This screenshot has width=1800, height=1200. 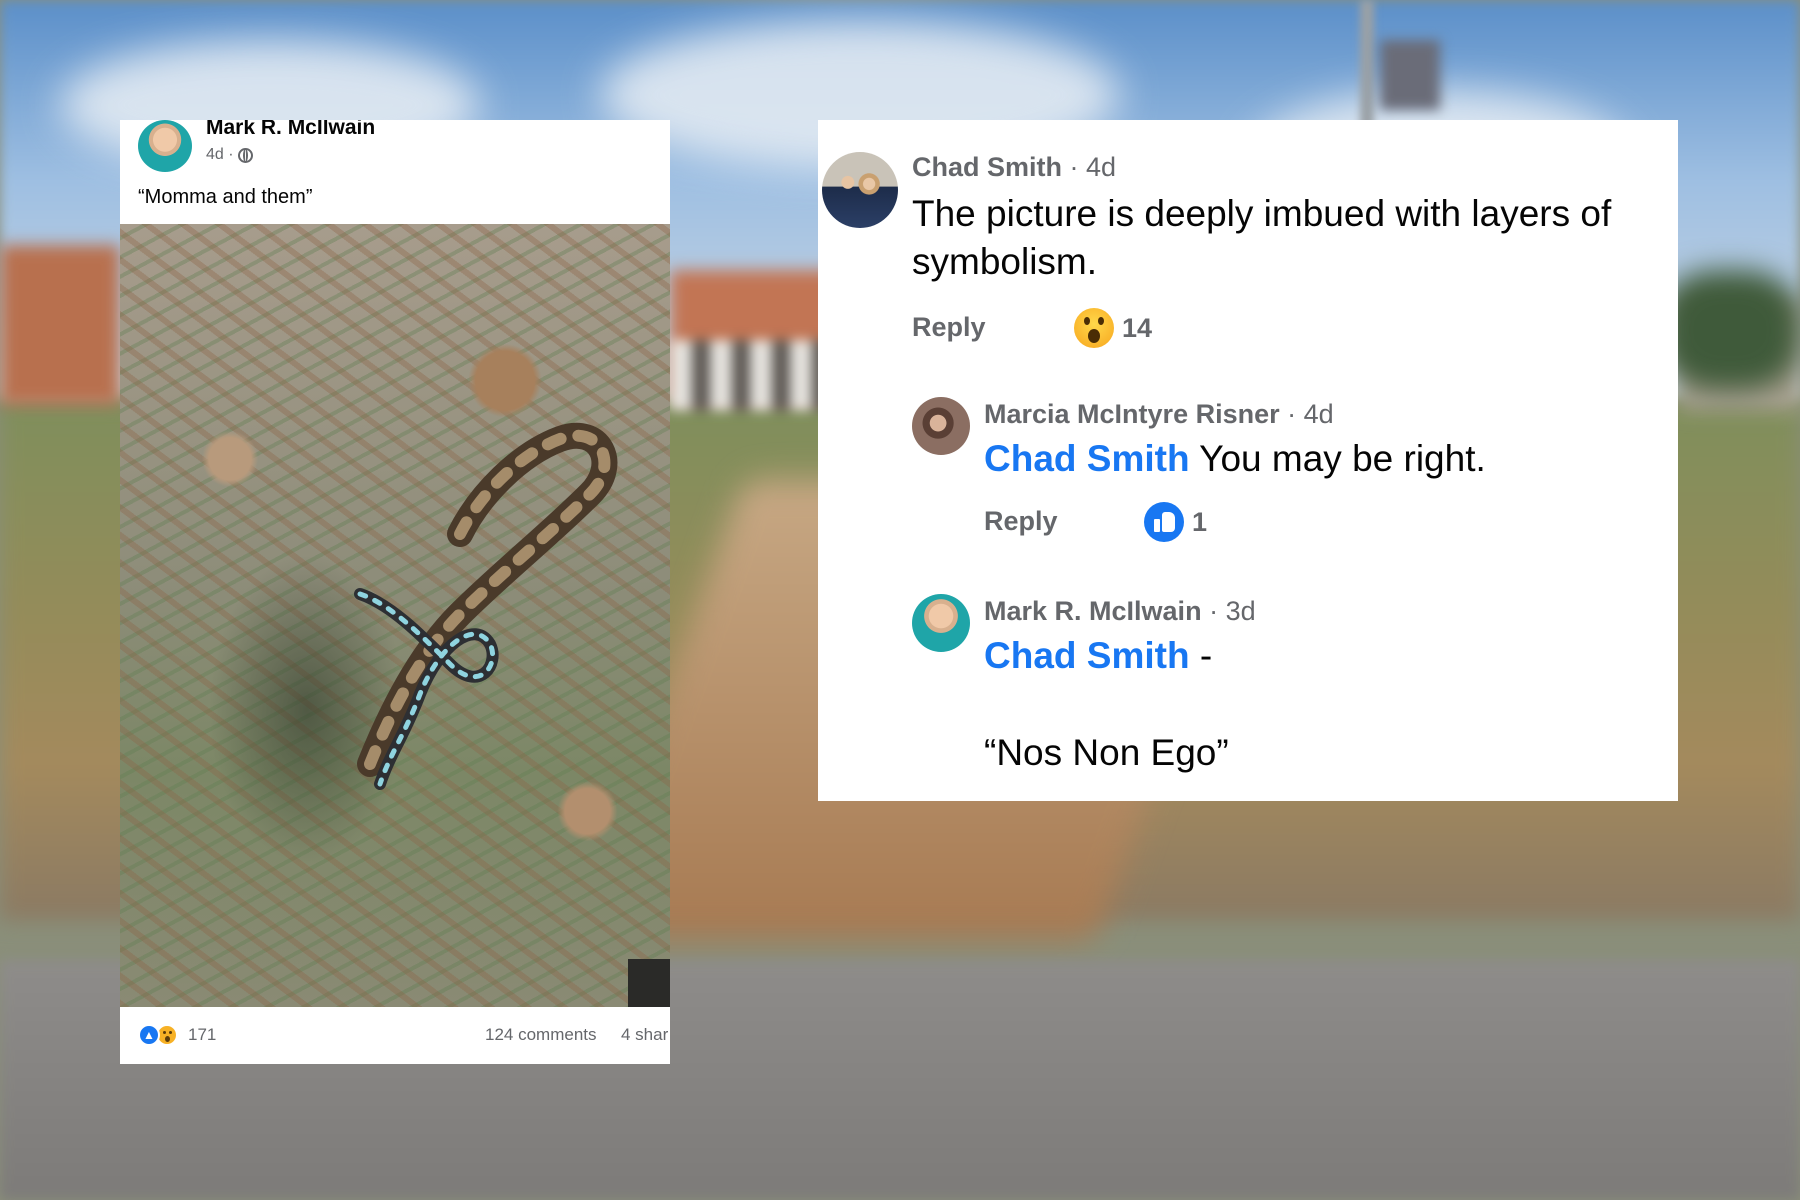 I want to click on comment-reactions: 14, so click(x=1113, y=328).